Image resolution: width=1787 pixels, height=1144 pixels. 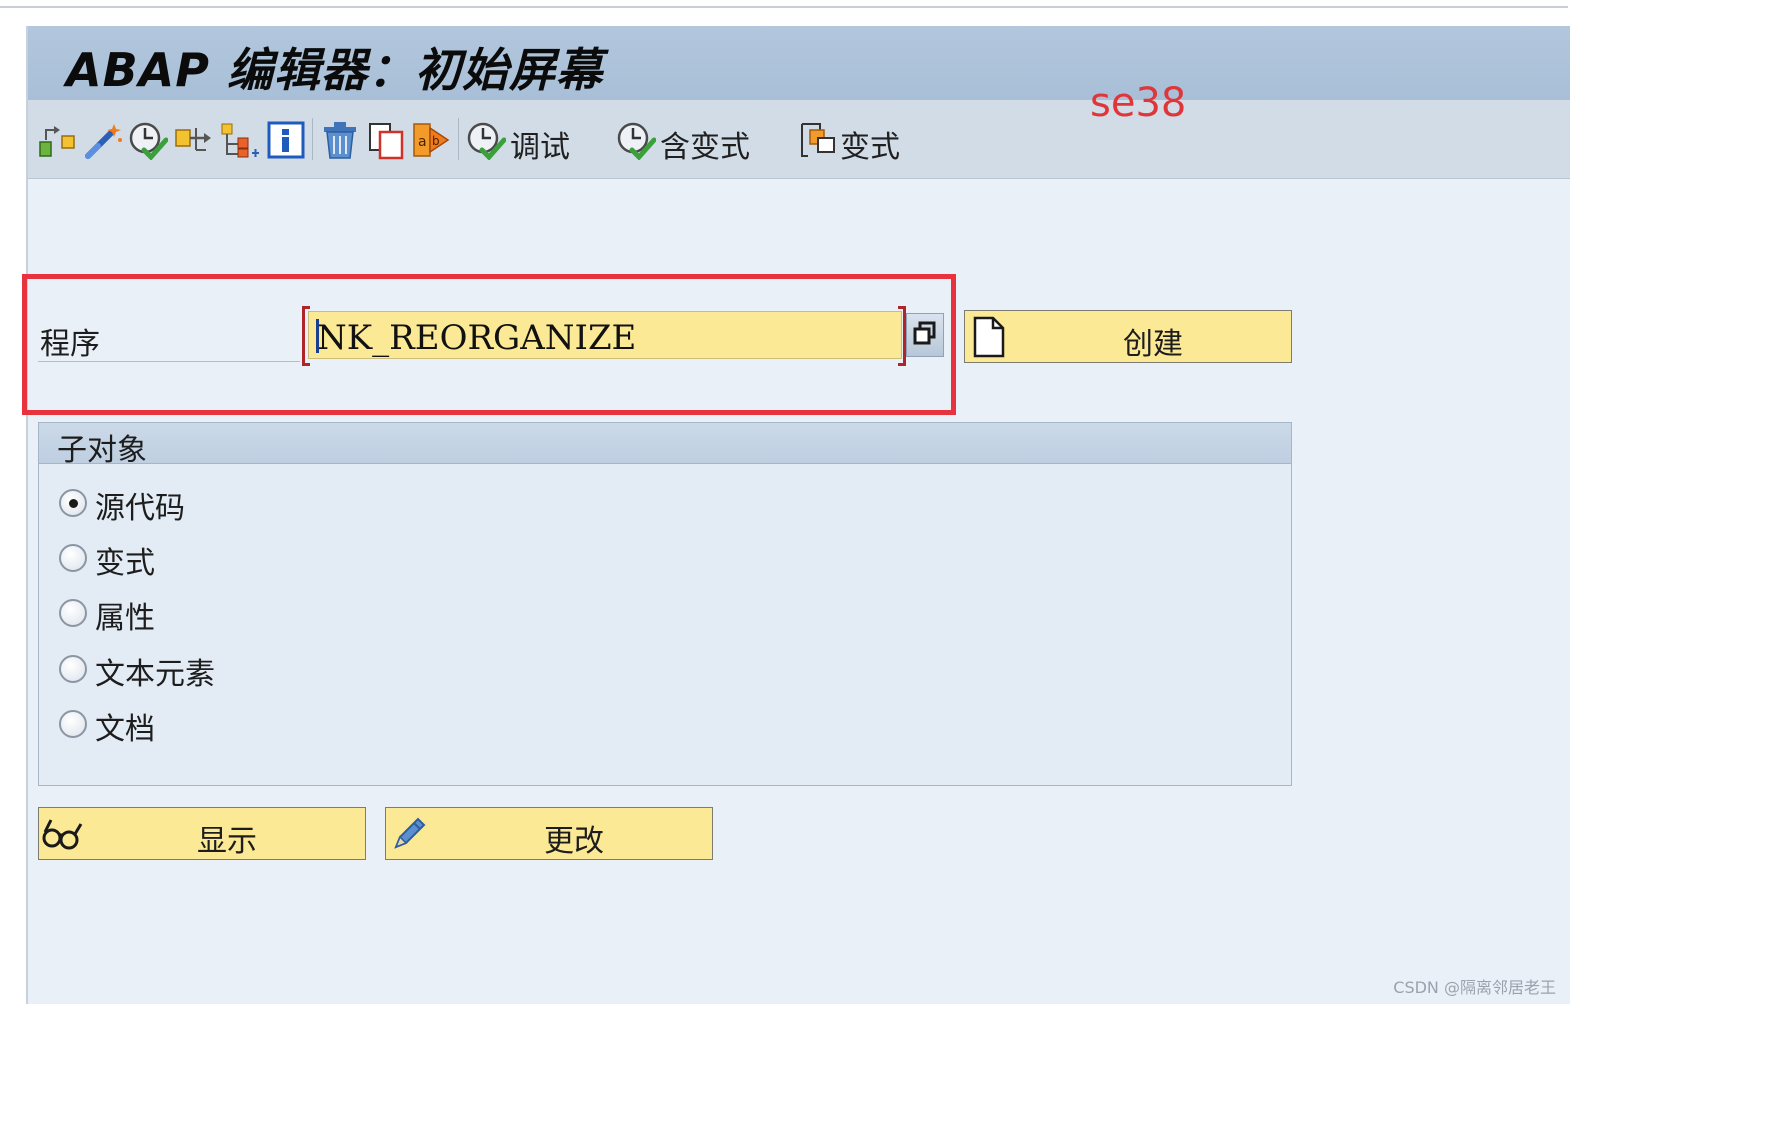 What do you see at coordinates (1474, 987) in the screenshot?
I see `watermark: CSDN @隔离邻居老王` at bounding box center [1474, 987].